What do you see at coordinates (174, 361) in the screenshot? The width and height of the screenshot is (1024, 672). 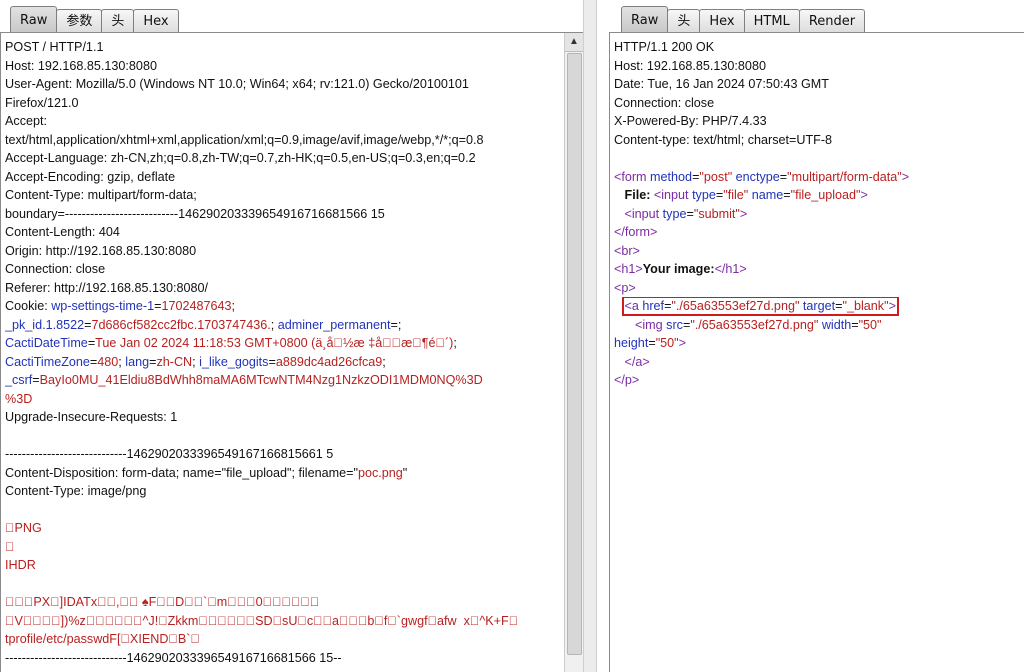 I see `cookie-value: zh-CN` at bounding box center [174, 361].